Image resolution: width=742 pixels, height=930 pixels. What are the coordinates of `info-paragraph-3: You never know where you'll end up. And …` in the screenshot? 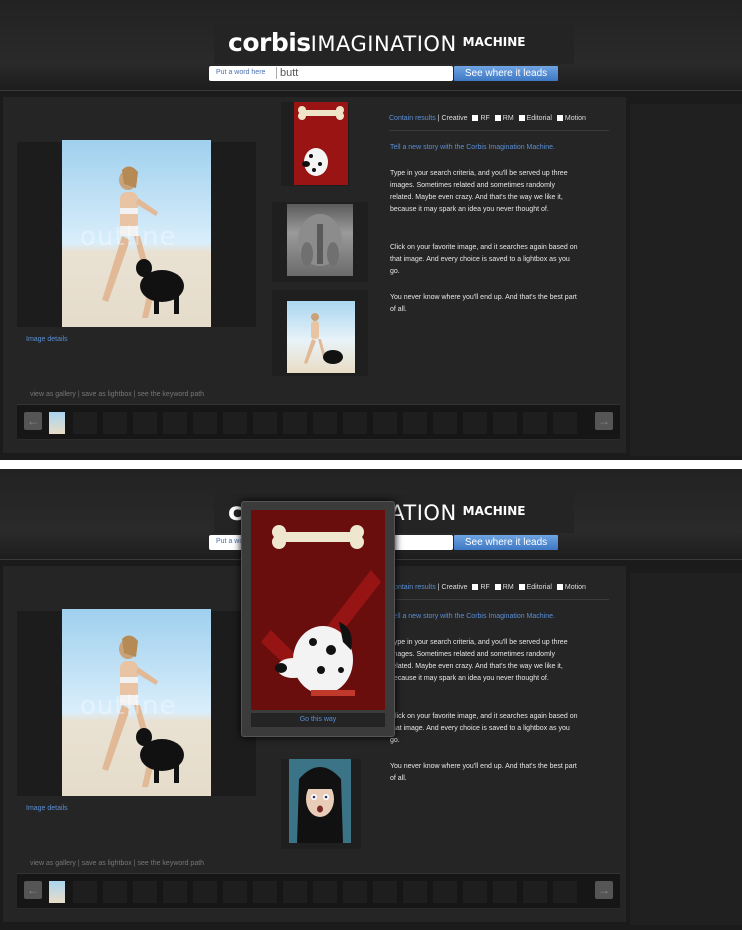 It's located at (483, 303).